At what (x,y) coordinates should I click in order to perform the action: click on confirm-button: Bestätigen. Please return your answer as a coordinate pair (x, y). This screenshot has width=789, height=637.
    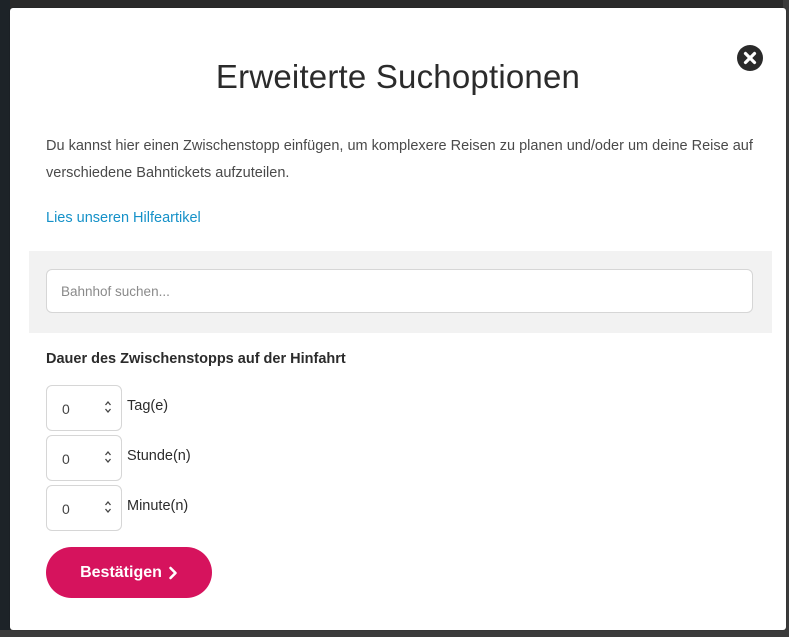
    Looking at the image, I should click on (129, 572).